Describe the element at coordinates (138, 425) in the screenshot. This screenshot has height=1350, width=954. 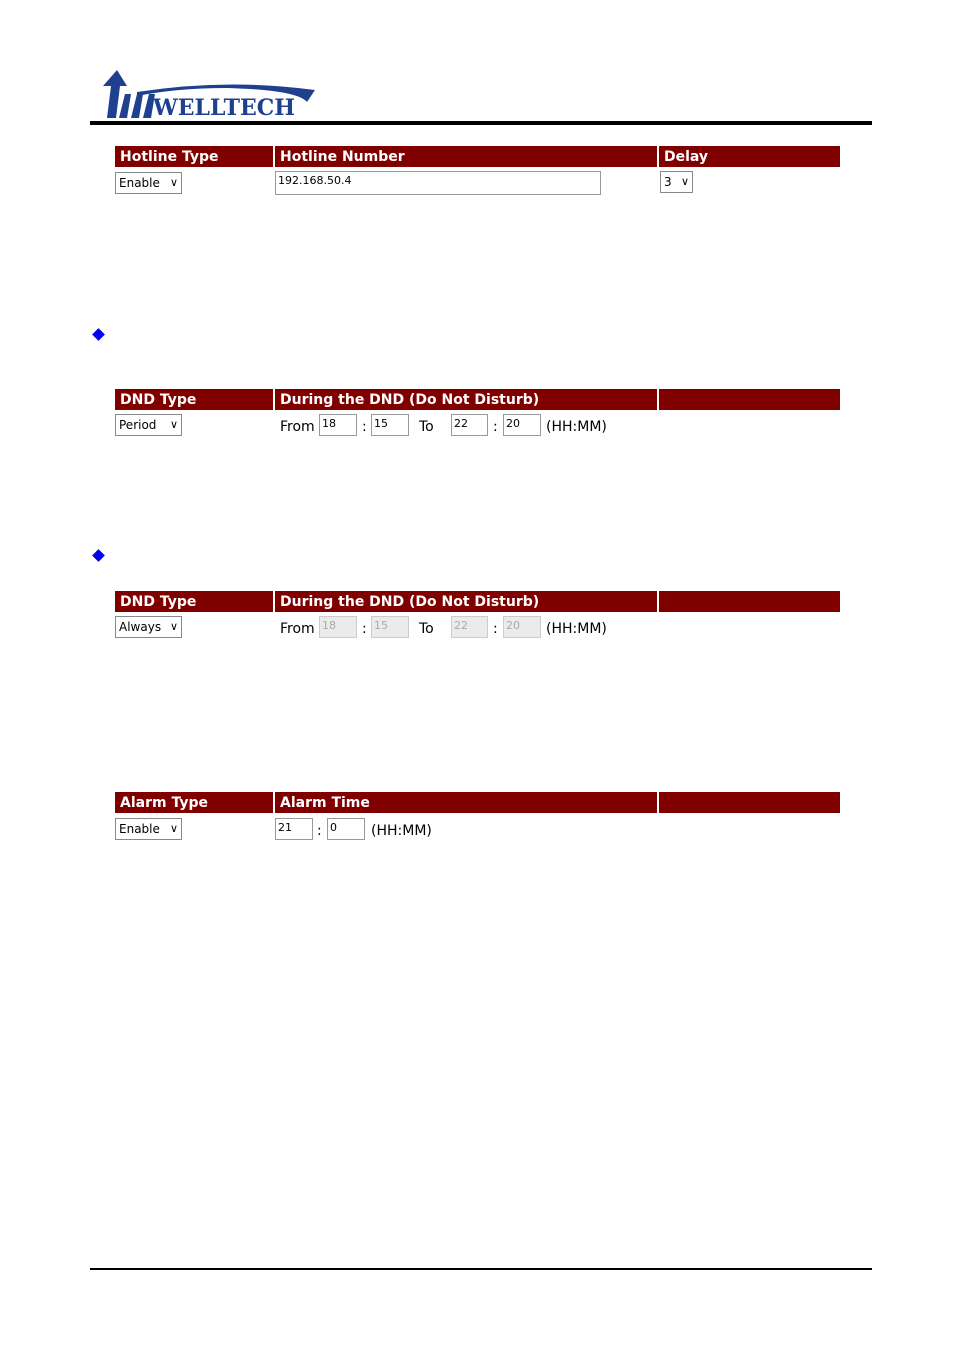
I see `dnd-type-value: Period` at that location.